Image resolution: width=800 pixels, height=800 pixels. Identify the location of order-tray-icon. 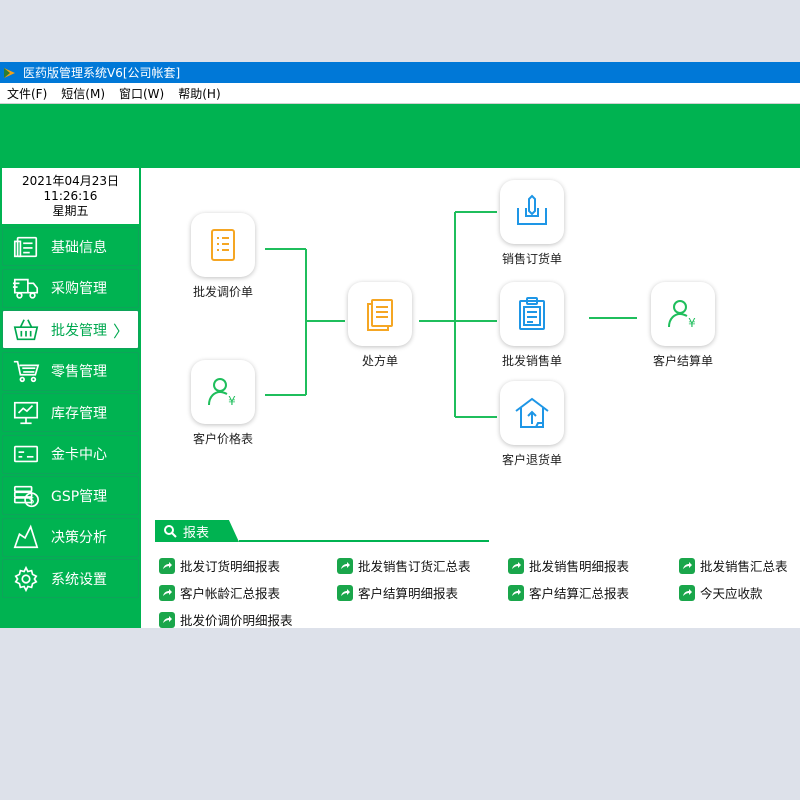
(532, 209).